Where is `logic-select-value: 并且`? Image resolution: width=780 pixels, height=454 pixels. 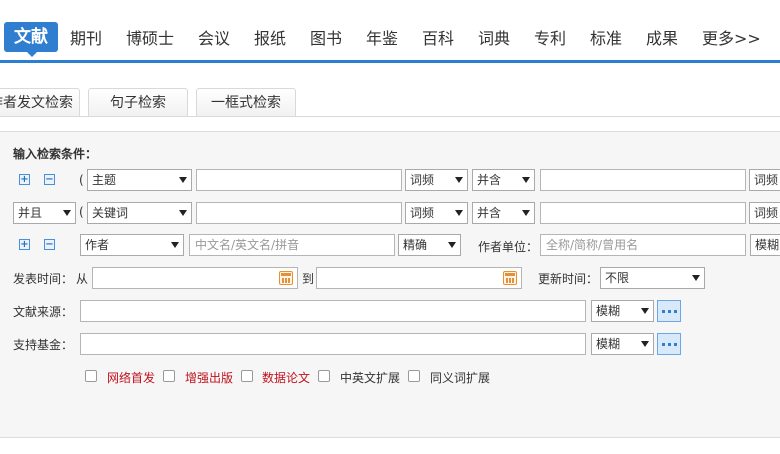 logic-select-value: 并且 is located at coordinates (30, 213).